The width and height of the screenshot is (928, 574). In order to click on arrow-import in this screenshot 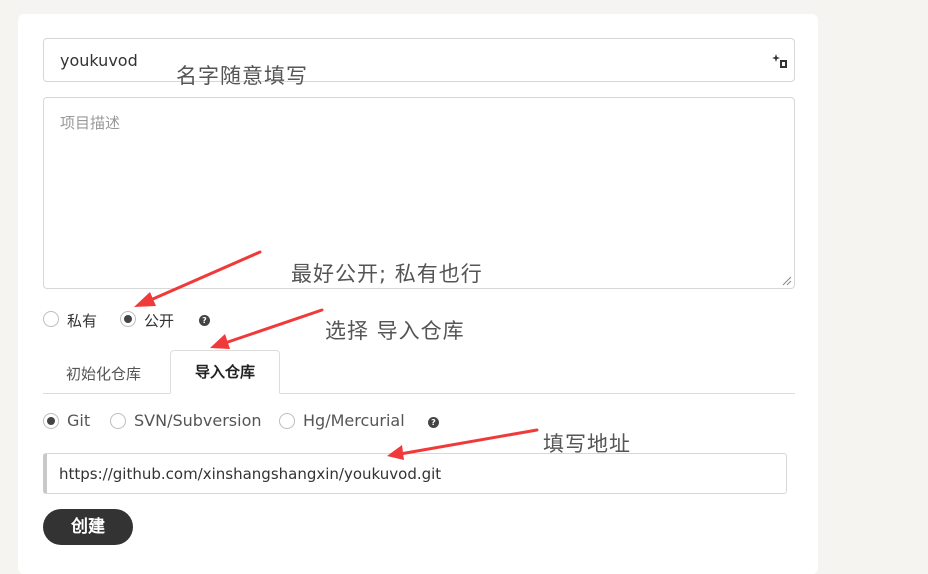, I will do `click(272, 327)`.